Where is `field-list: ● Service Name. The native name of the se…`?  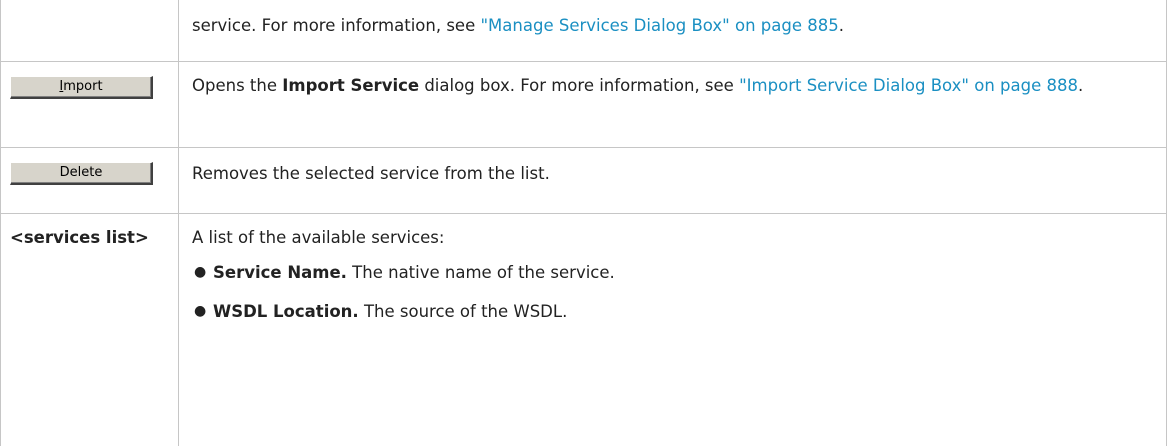 field-list: ● Service Name. The native name of the se… is located at coordinates (674, 292).